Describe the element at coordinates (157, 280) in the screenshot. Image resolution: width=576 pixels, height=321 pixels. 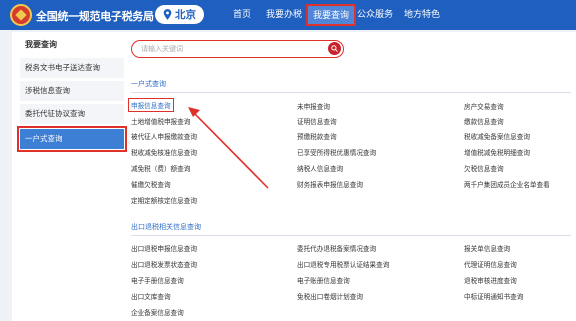
I see `link-e-manual-query: 电子手册信息查询` at that location.